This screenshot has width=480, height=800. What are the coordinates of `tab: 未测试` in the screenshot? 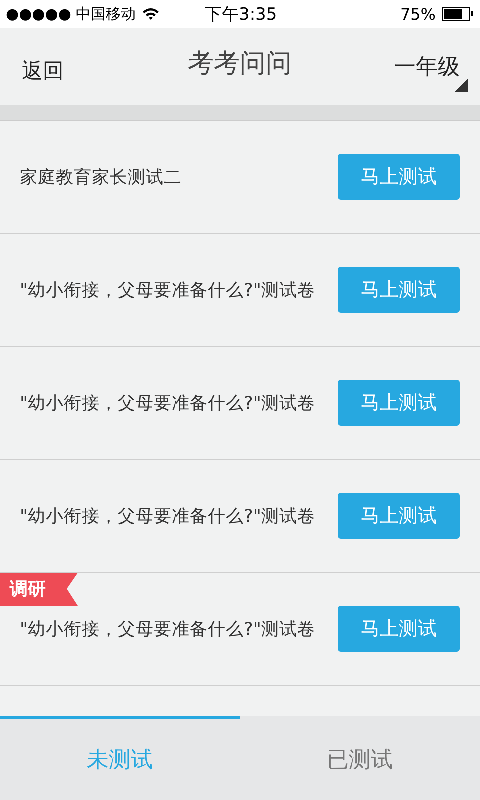 It's located at (120, 758).